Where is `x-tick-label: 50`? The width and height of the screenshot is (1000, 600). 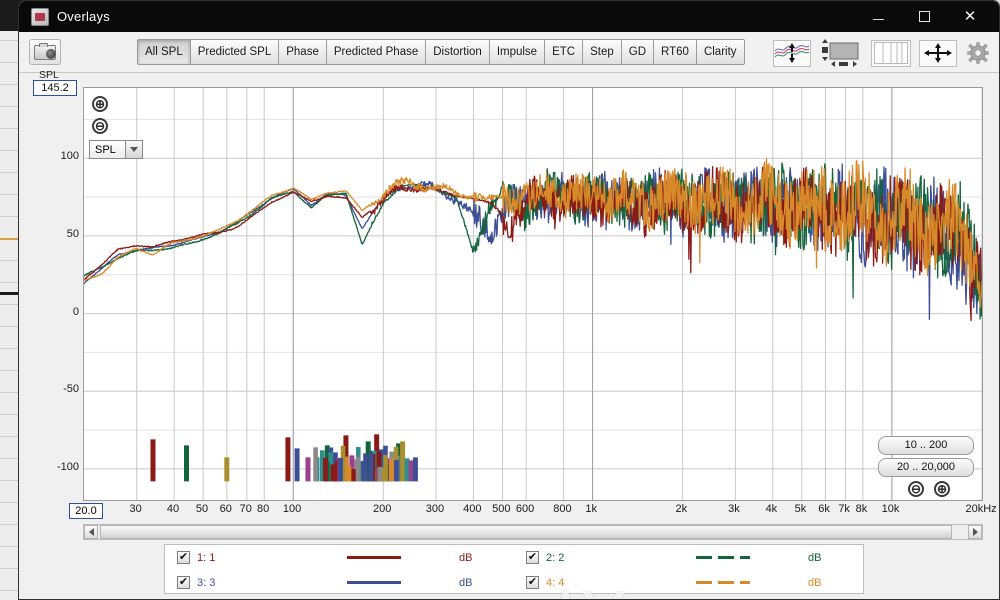
x-tick-label: 50 is located at coordinates (202, 509).